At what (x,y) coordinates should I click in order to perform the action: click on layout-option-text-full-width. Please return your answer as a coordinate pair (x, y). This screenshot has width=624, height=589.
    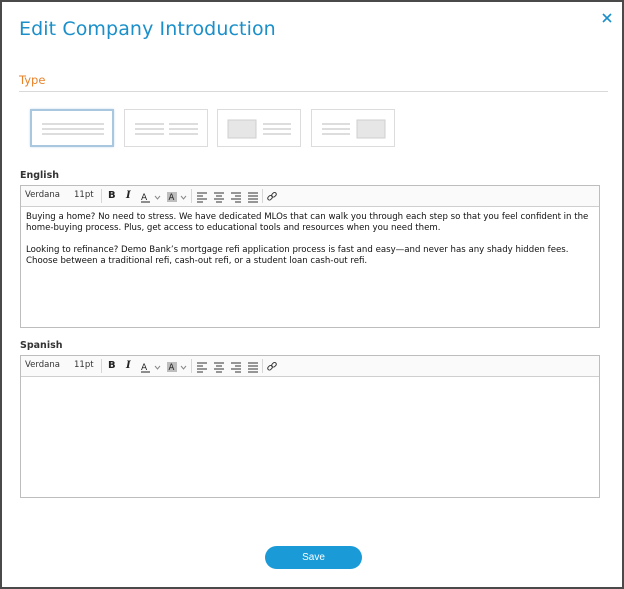
    Looking at the image, I should click on (72, 128).